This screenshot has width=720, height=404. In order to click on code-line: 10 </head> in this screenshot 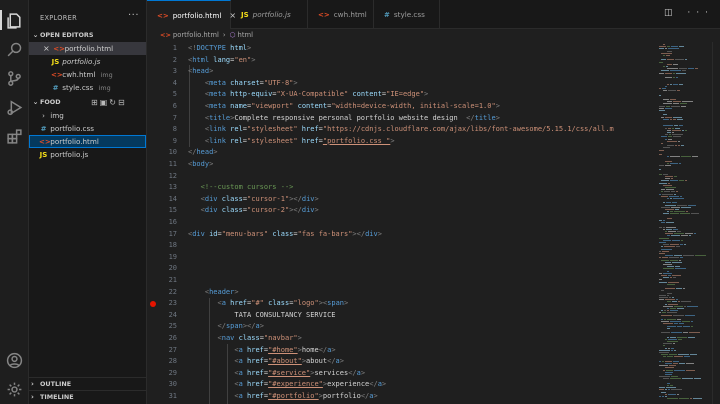, I will do `click(402, 153)`.